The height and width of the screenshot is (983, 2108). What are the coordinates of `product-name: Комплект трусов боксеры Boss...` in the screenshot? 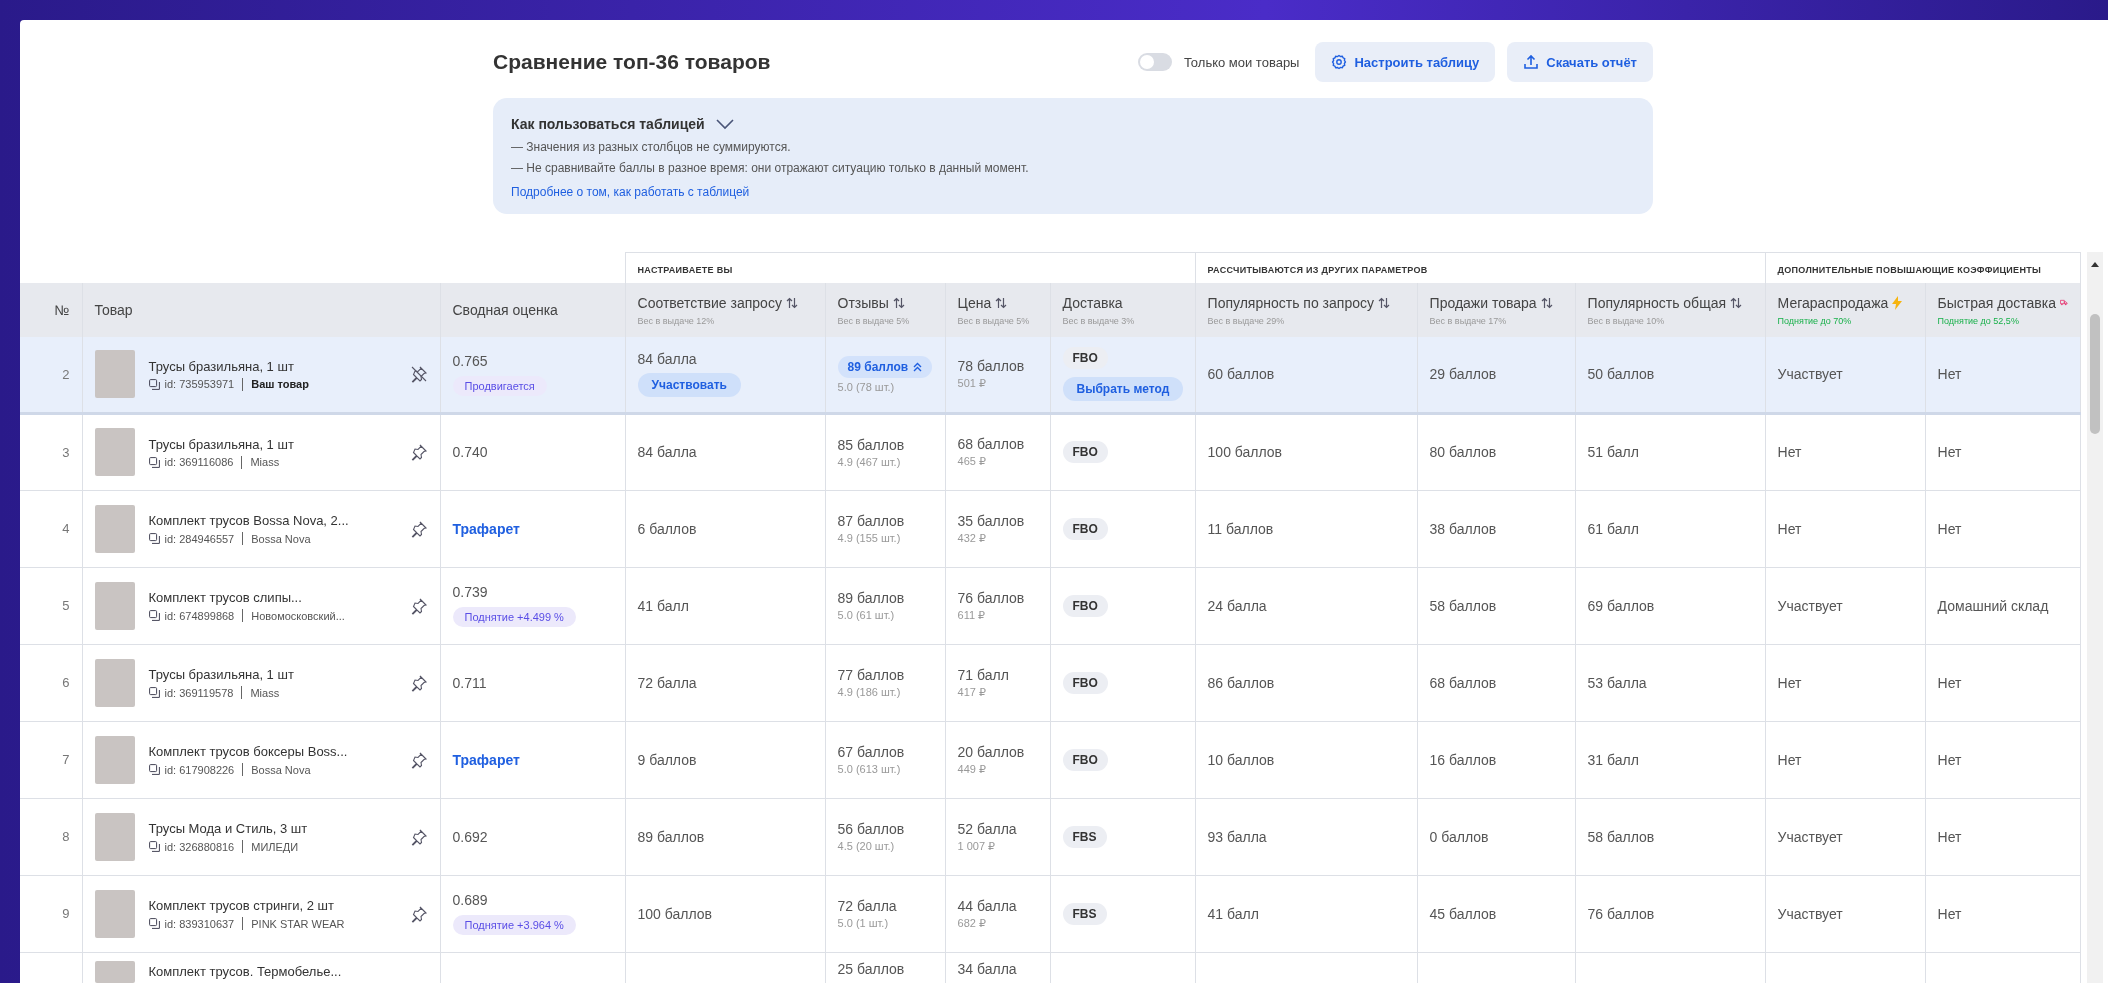 It's located at (248, 751).